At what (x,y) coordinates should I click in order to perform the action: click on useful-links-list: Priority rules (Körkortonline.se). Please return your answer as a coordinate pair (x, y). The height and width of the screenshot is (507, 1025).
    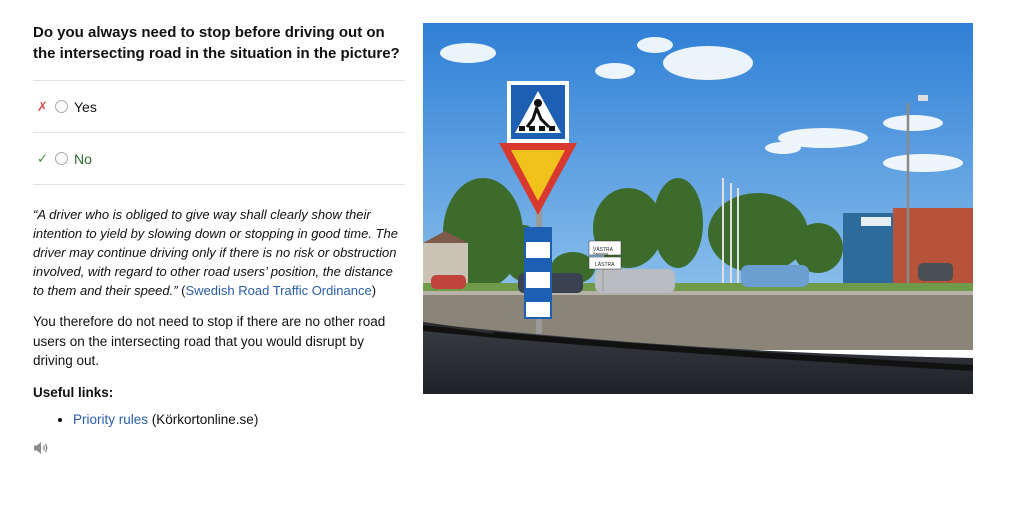
    Looking at the image, I should click on (219, 419).